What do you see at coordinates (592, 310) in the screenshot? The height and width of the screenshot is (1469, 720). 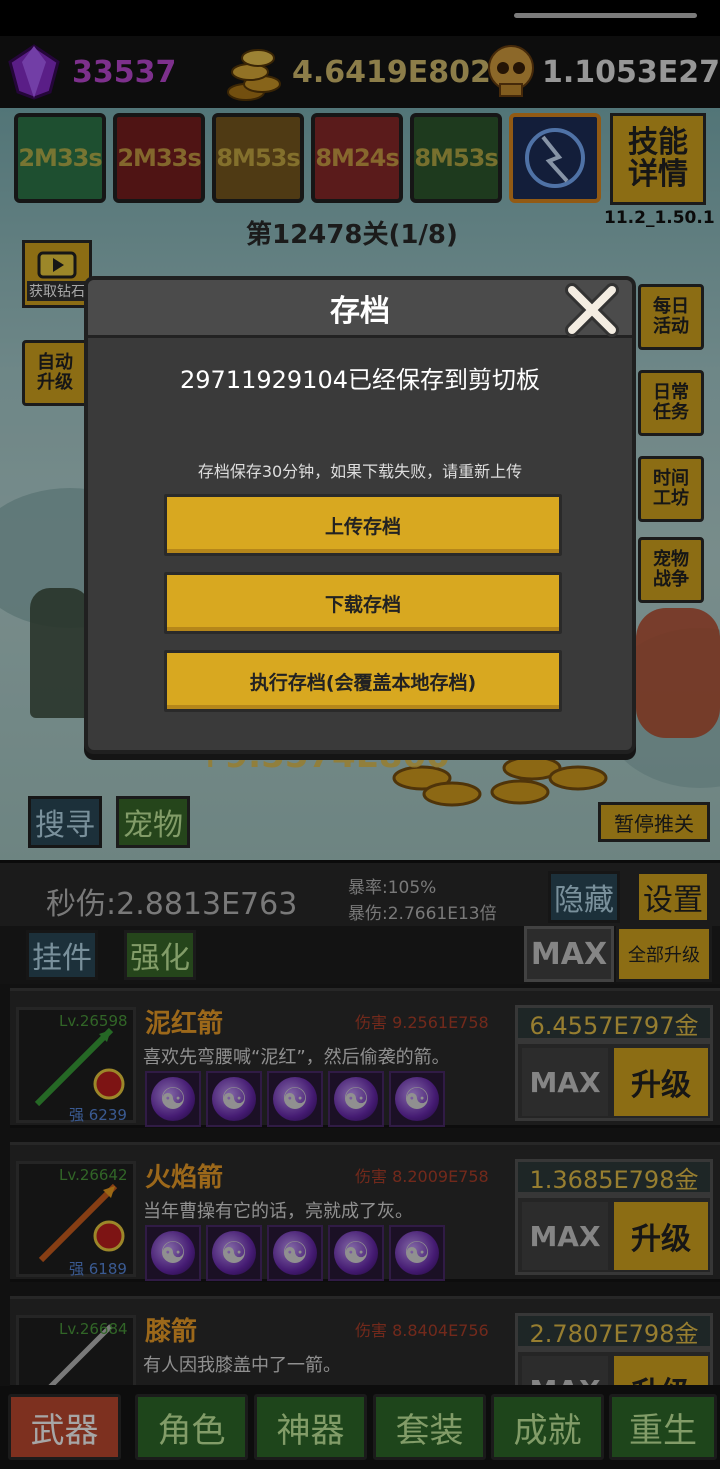 I see `close-icon` at bounding box center [592, 310].